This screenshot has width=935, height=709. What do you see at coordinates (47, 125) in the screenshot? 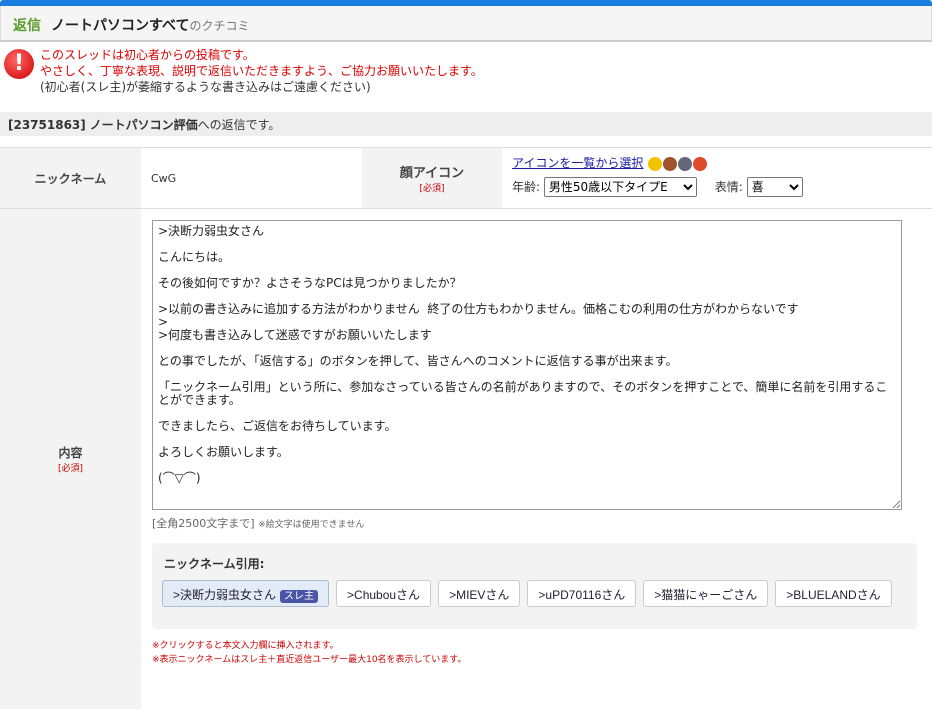
I see `thread-id: [23751863]` at bounding box center [47, 125].